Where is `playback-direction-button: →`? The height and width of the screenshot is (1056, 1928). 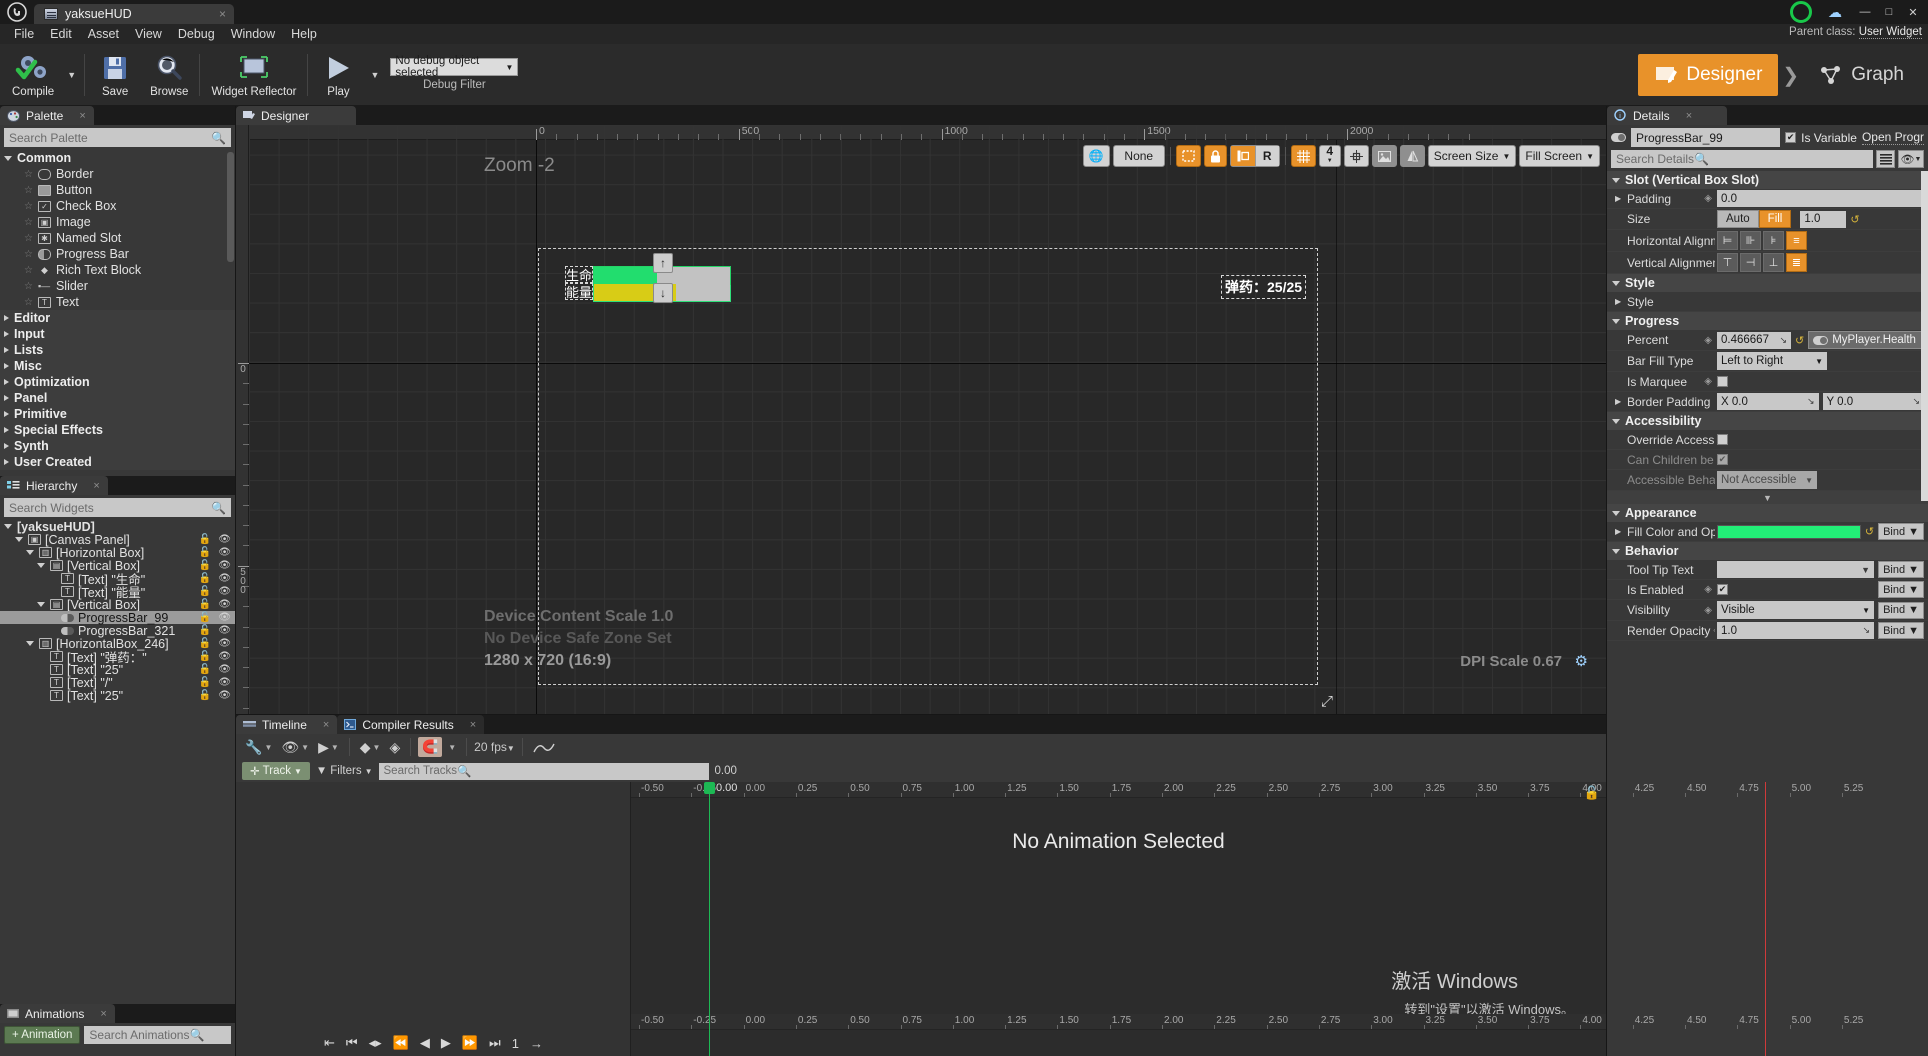
playback-direction-button: → is located at coordinates (536, 1043).